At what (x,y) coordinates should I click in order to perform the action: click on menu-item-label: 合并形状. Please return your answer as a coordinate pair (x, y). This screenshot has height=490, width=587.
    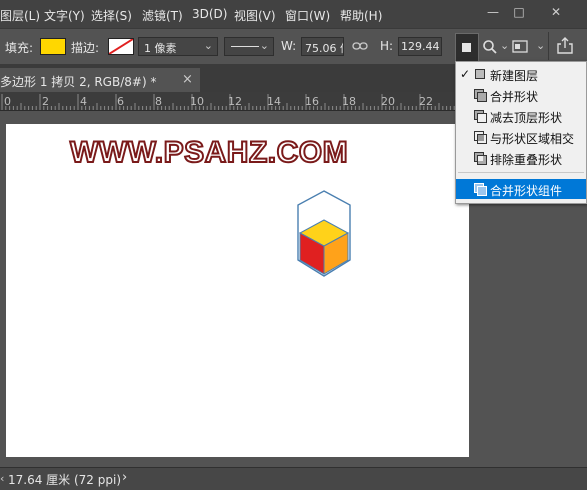
    Looking at the image, I should click on (514, 97).